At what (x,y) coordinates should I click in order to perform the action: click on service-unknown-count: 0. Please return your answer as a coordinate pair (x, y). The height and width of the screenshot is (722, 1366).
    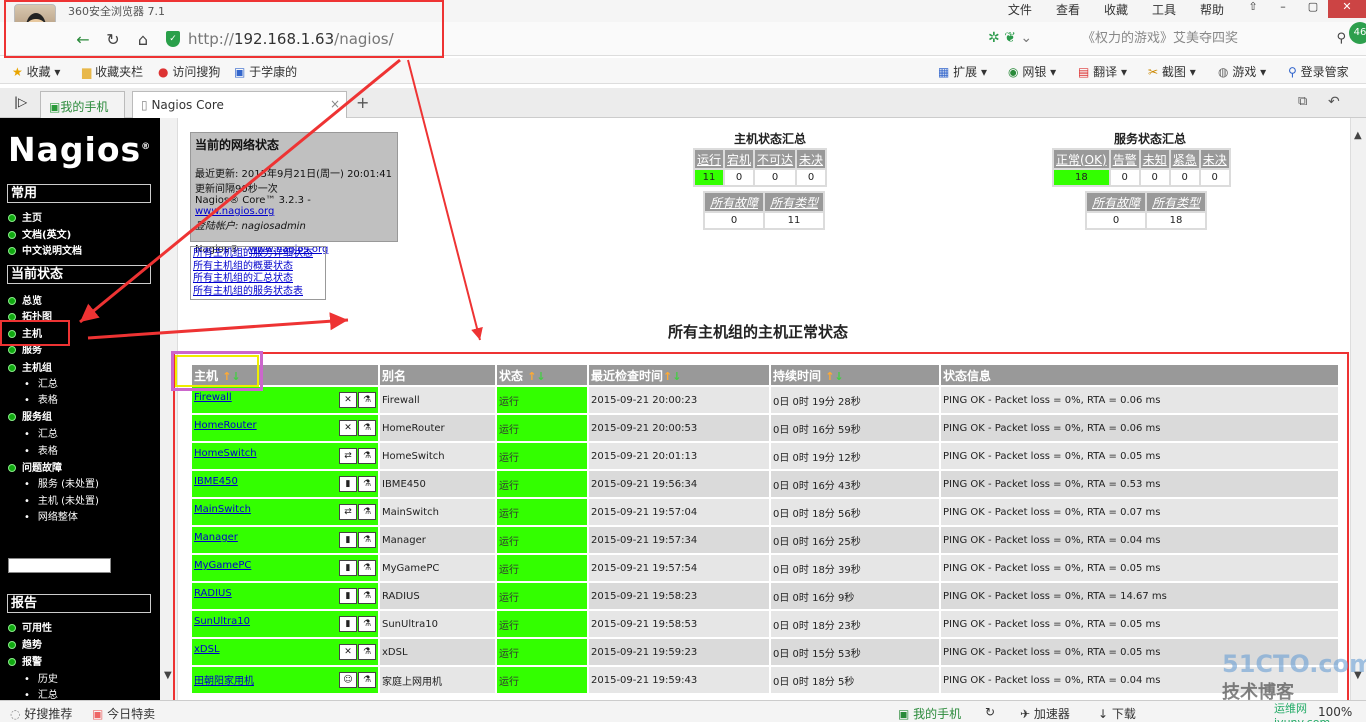
    Looking at the image, I should click on (1154, 177).